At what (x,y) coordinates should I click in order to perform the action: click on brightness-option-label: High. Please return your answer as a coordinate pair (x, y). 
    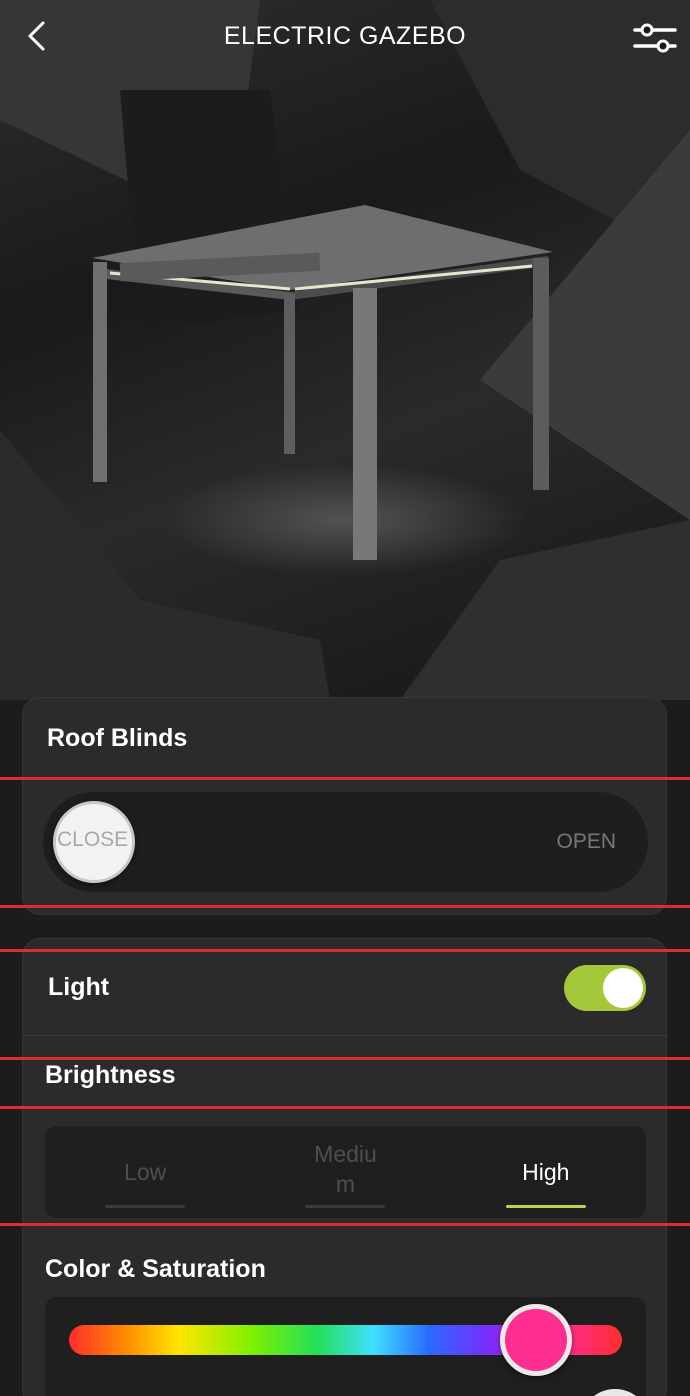
    Looking at the image, I should click on (546, 1172).